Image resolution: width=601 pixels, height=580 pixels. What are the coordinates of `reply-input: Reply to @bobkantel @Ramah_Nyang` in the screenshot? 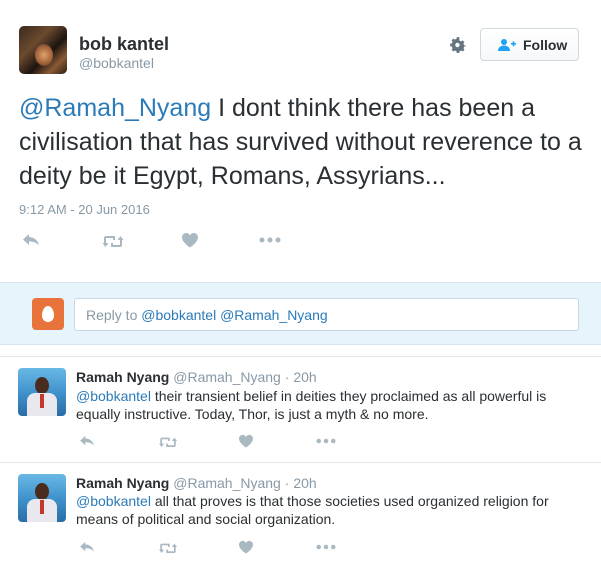 It's located at (326, 314).